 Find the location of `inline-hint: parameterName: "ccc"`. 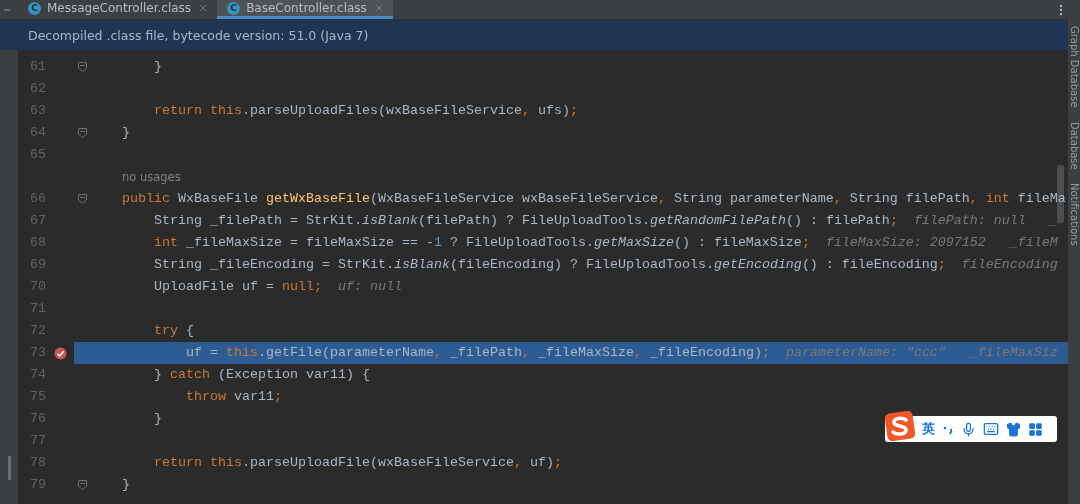

inline-hint: parameterName: "ccc" is located at coordinates (865, 353).